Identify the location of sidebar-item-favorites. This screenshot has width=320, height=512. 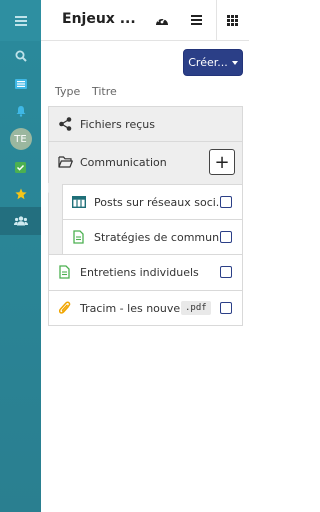
(20, 194).